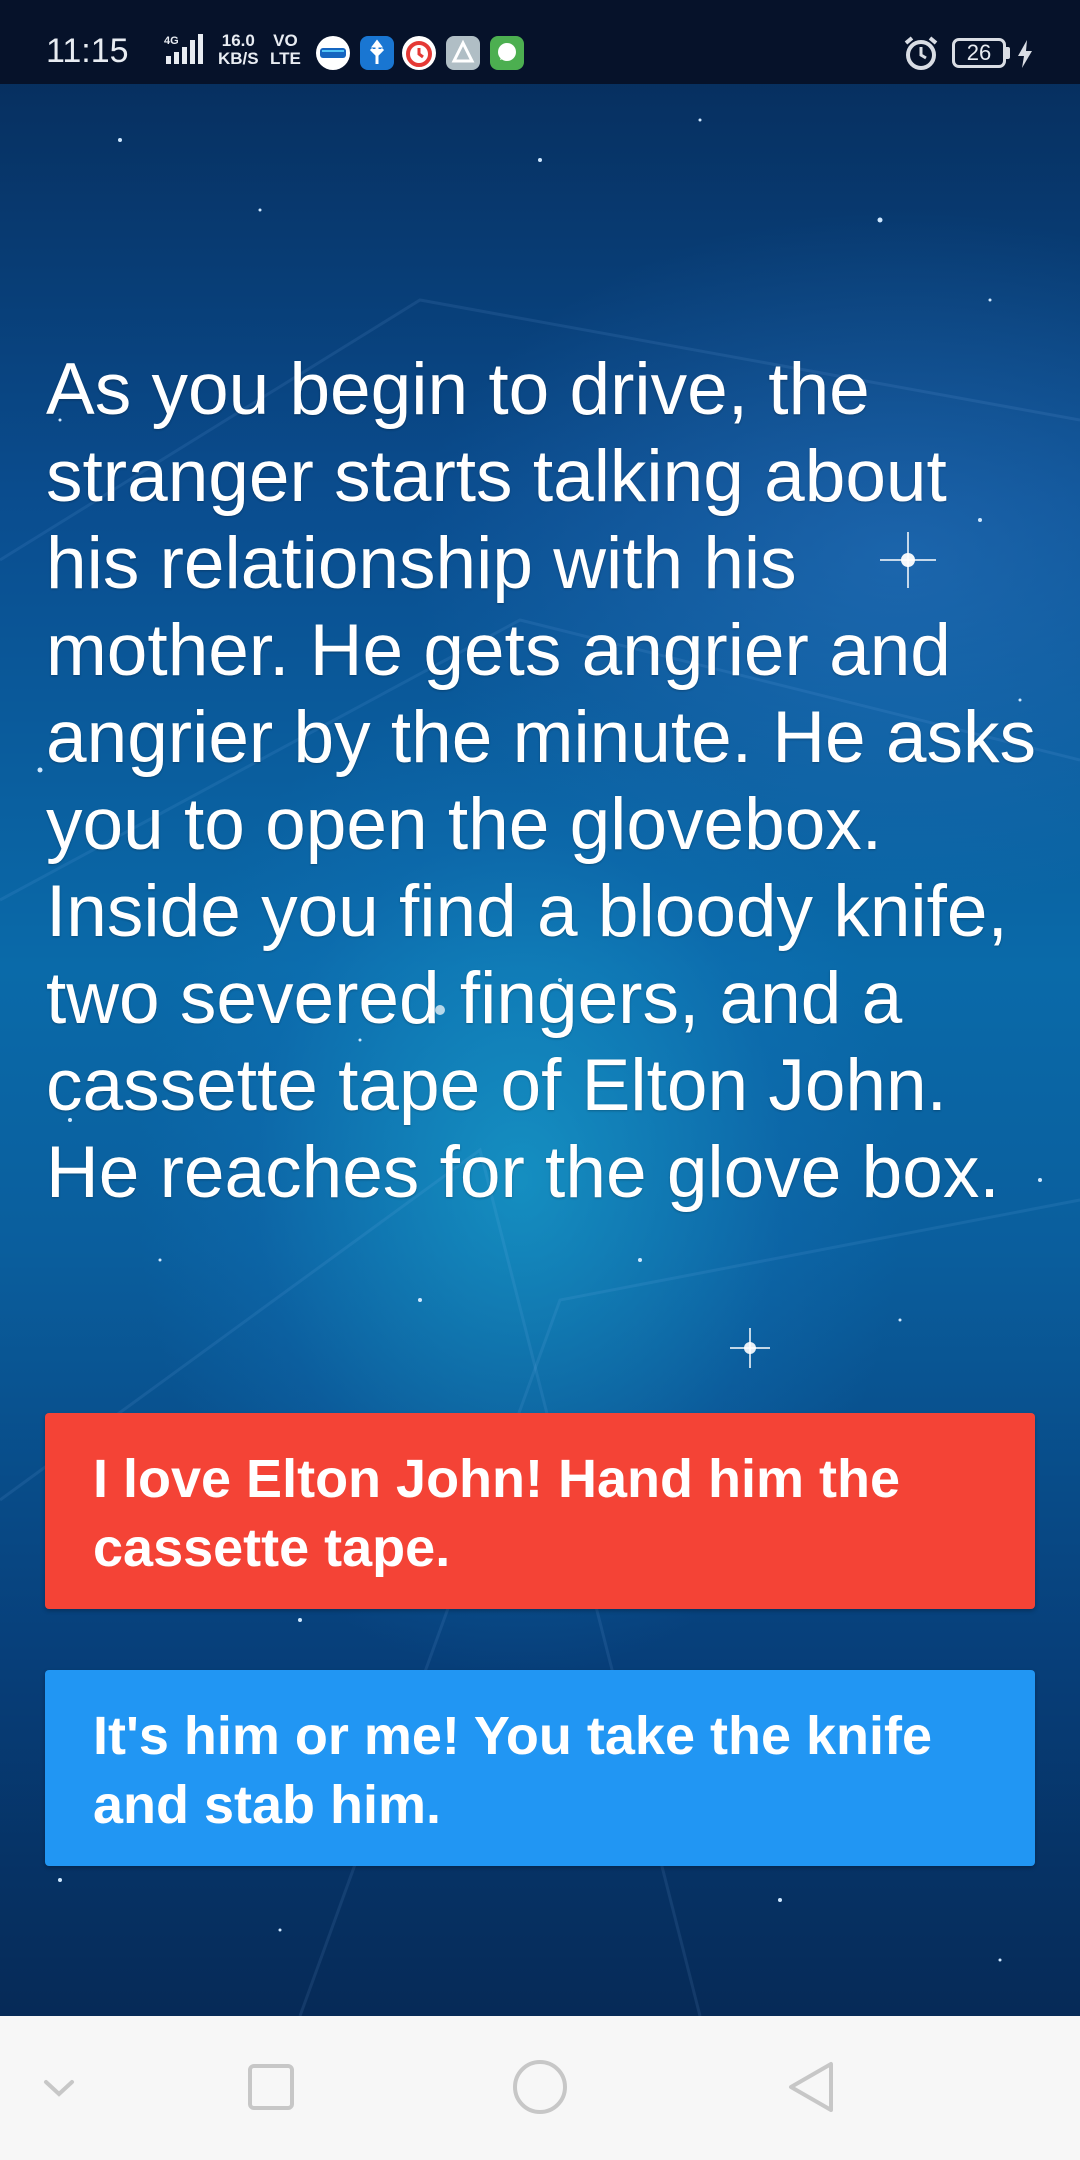  What do you see at coordinates (507, 53) in the screenshot?
I see `chat-app-icon` at bounding box center [507, 53].